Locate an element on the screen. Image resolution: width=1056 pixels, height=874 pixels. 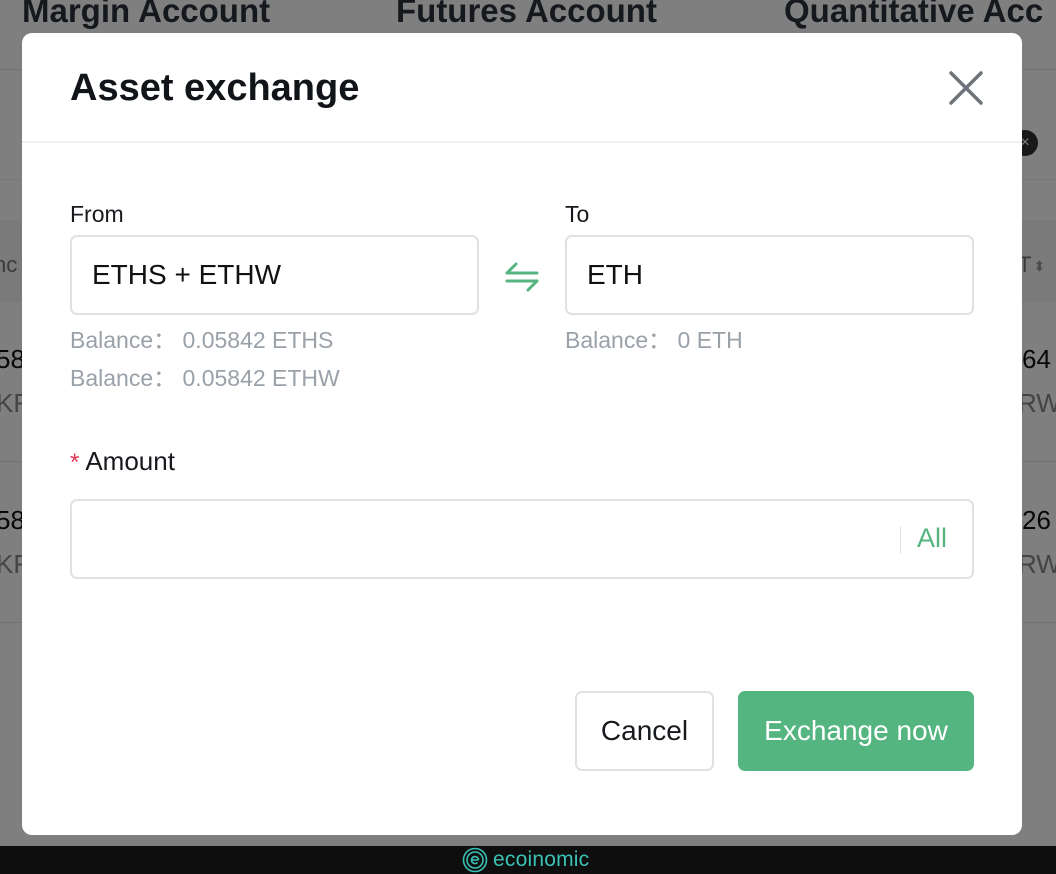
to-asset-value: ETH is located at coordinates (615, 274).